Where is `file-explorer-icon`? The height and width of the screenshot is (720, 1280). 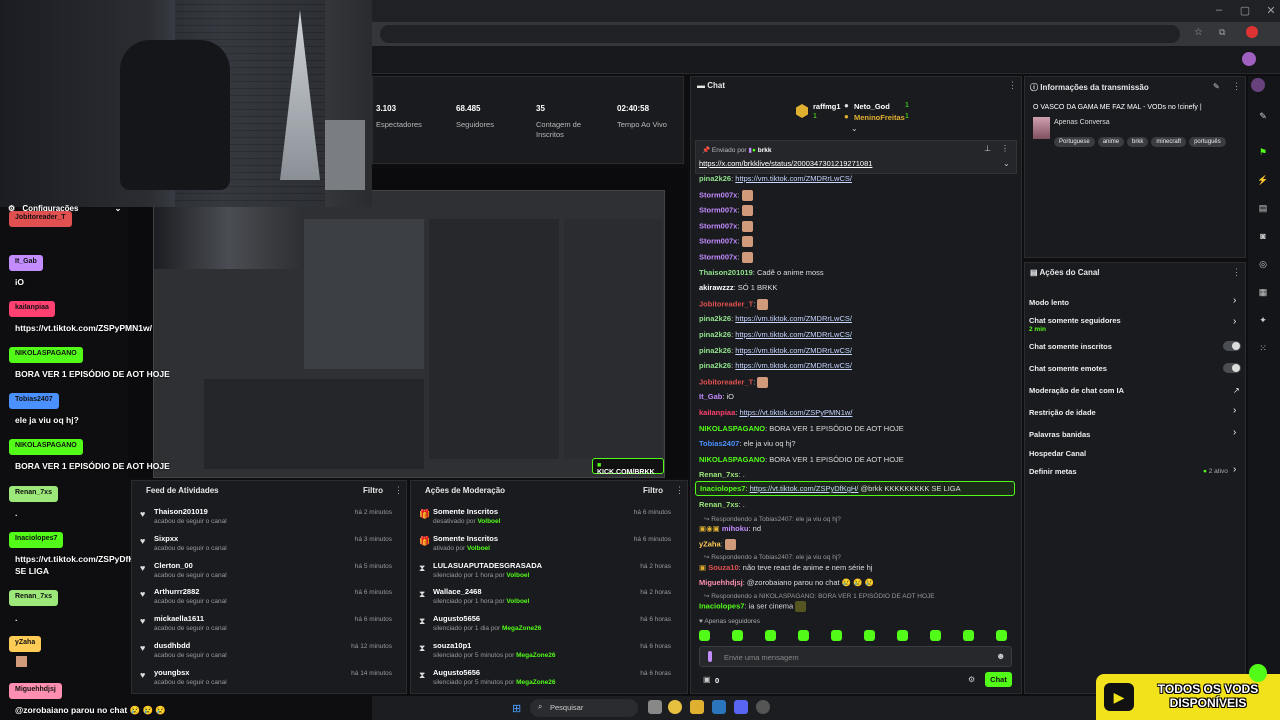
file-explorer-icon is located at coordinates (697, 707).